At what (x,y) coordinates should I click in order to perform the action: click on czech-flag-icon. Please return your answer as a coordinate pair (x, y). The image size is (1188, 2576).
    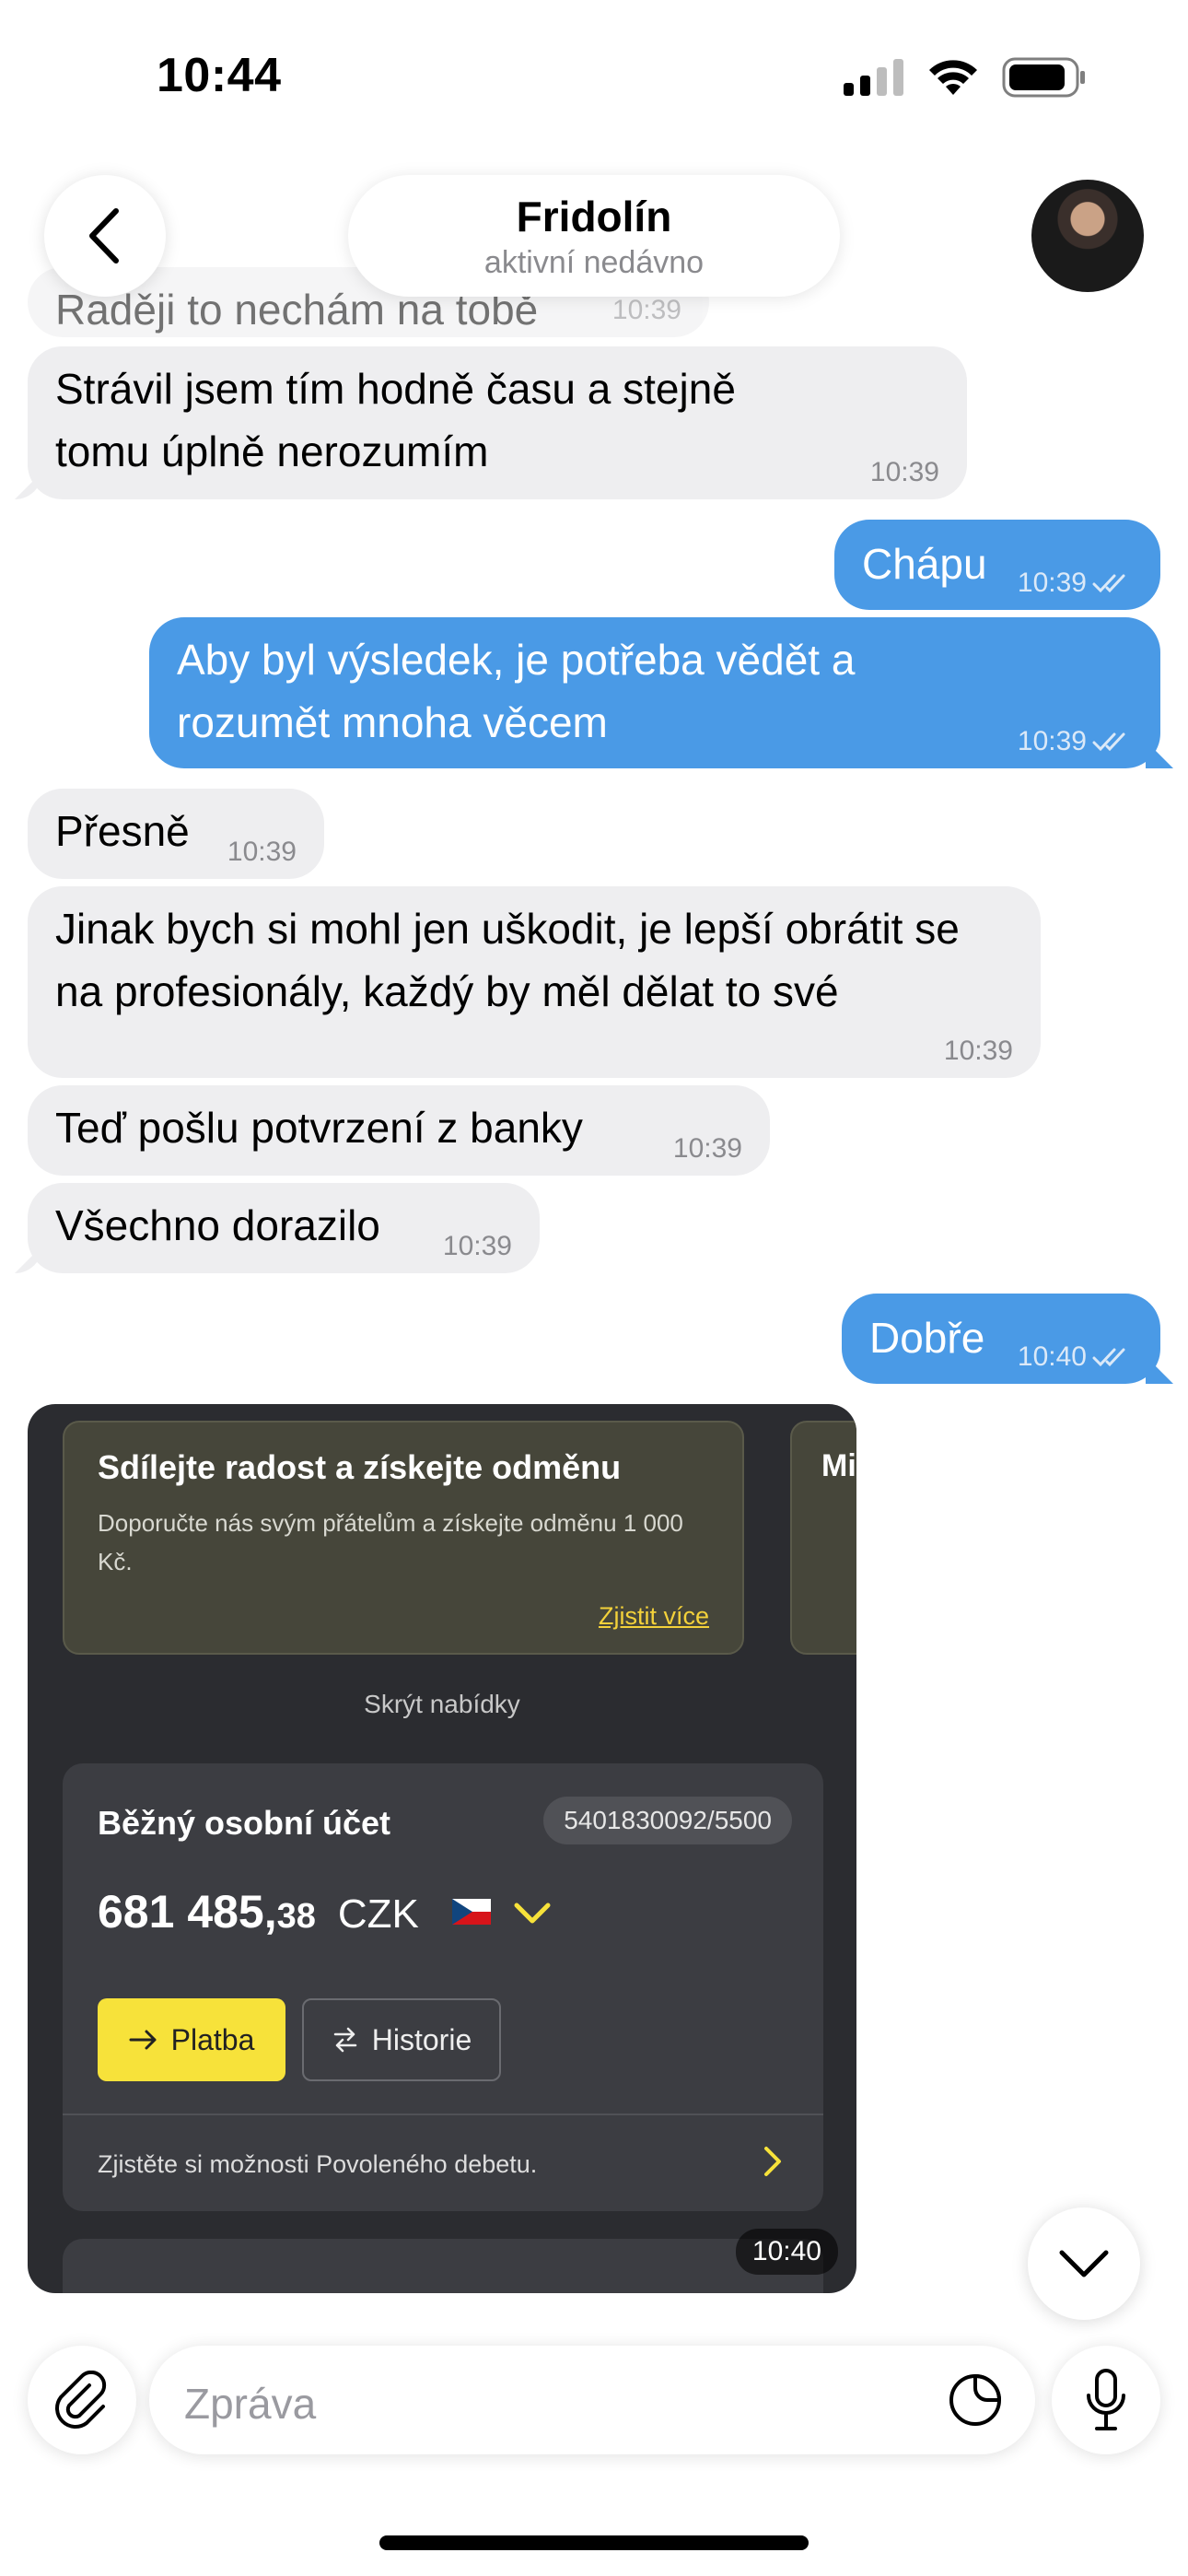
    Looking at the image, I should click on (471, 1912).